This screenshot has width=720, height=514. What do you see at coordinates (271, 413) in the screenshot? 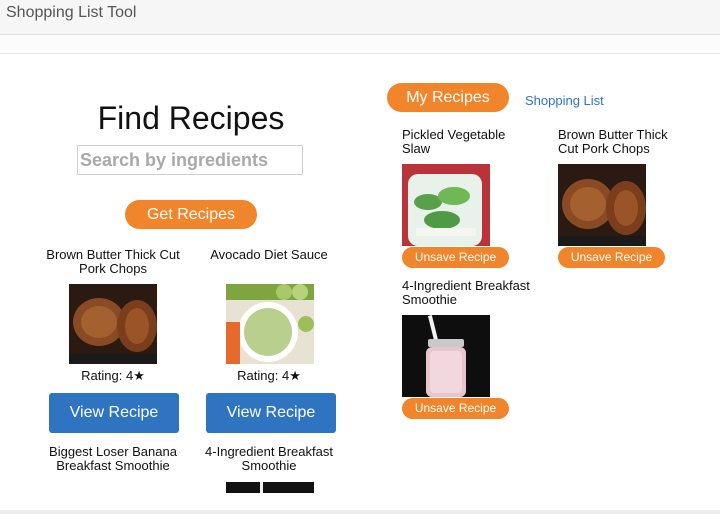
I see `view-recipe-button-avocado-sauce: View Recipe` at bounding box center [271, 413].